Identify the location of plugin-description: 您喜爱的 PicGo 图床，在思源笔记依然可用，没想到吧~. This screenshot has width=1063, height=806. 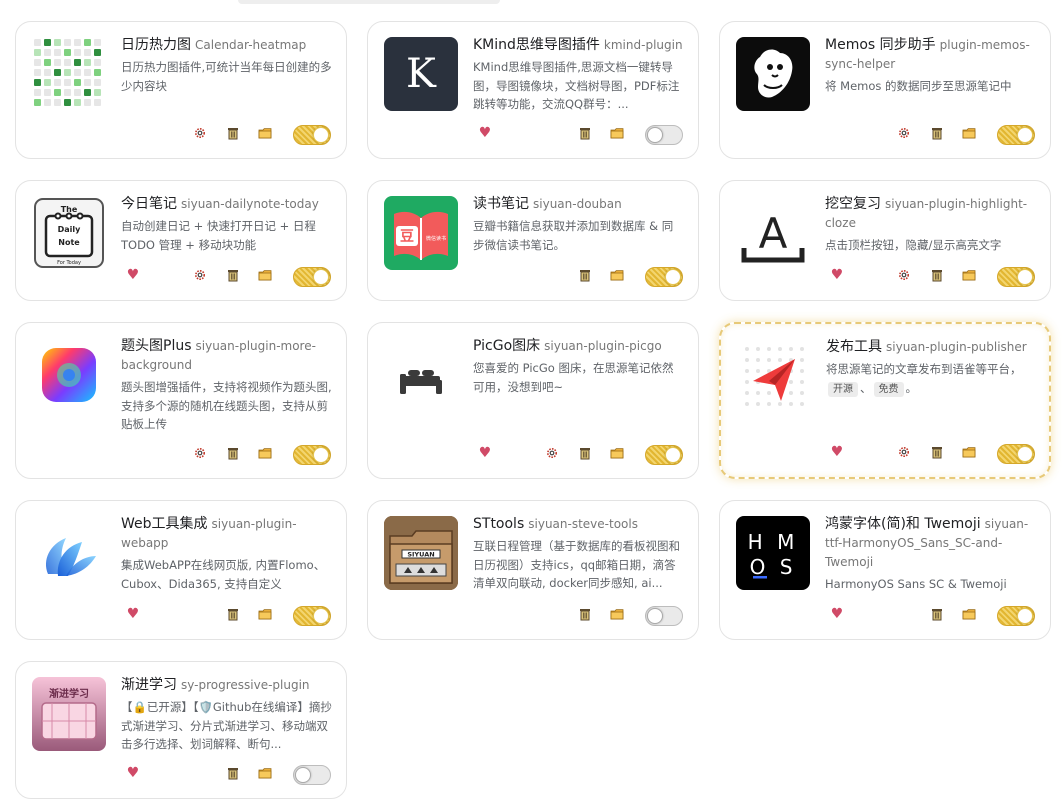
(573, 377).